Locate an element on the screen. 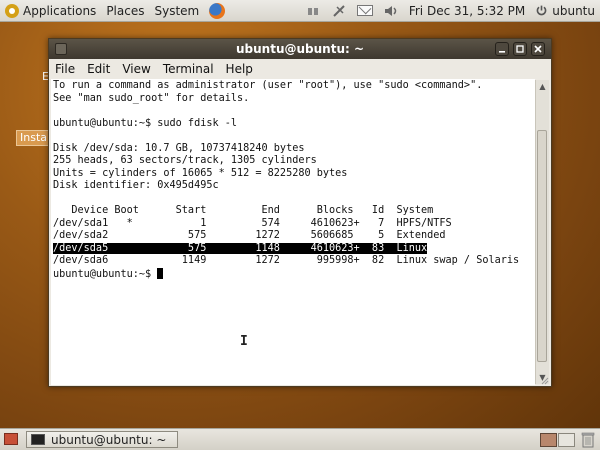  menu-edit: Edit is located at coordinates (98, 69).